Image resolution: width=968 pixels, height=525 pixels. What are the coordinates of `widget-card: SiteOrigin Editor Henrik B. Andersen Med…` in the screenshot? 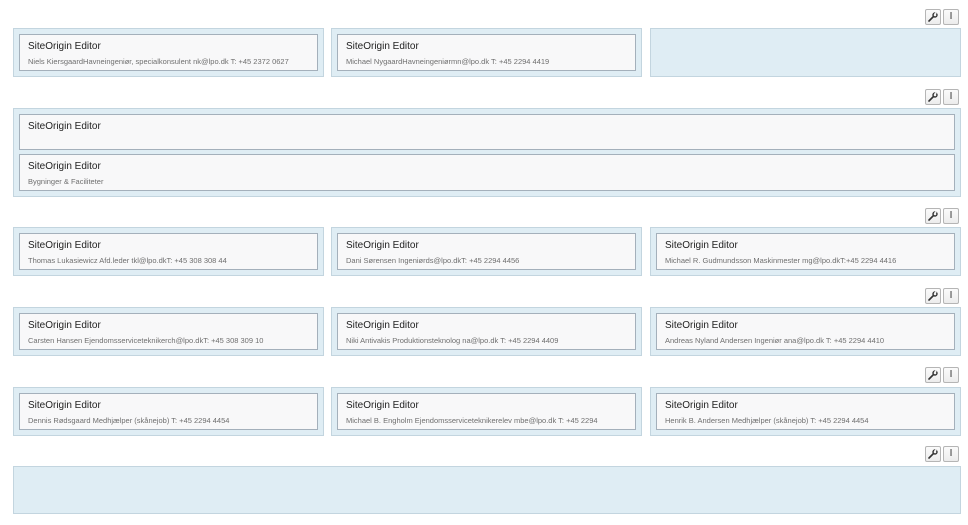 It's located at (805, 411).